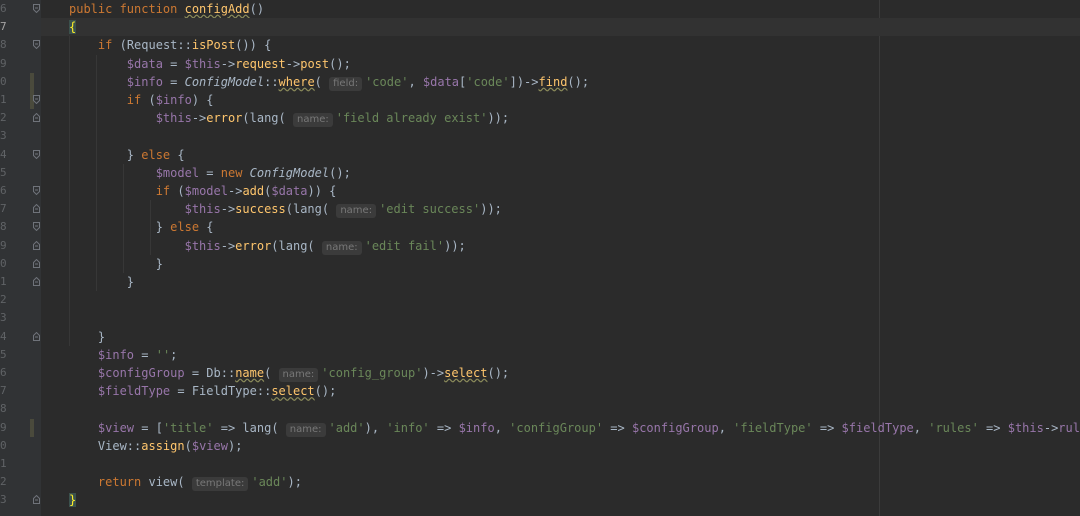 The width and height of the screenshot is (1080, 516). Describe the element at coordinates (163, 354) in the screenshot. I see `string-token: ''` at that location.